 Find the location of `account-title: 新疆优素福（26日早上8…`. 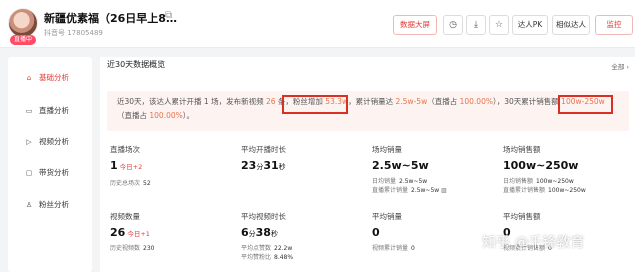

account-title: 新疆优素福（26日早上8… is located at coordinates (110, 18).